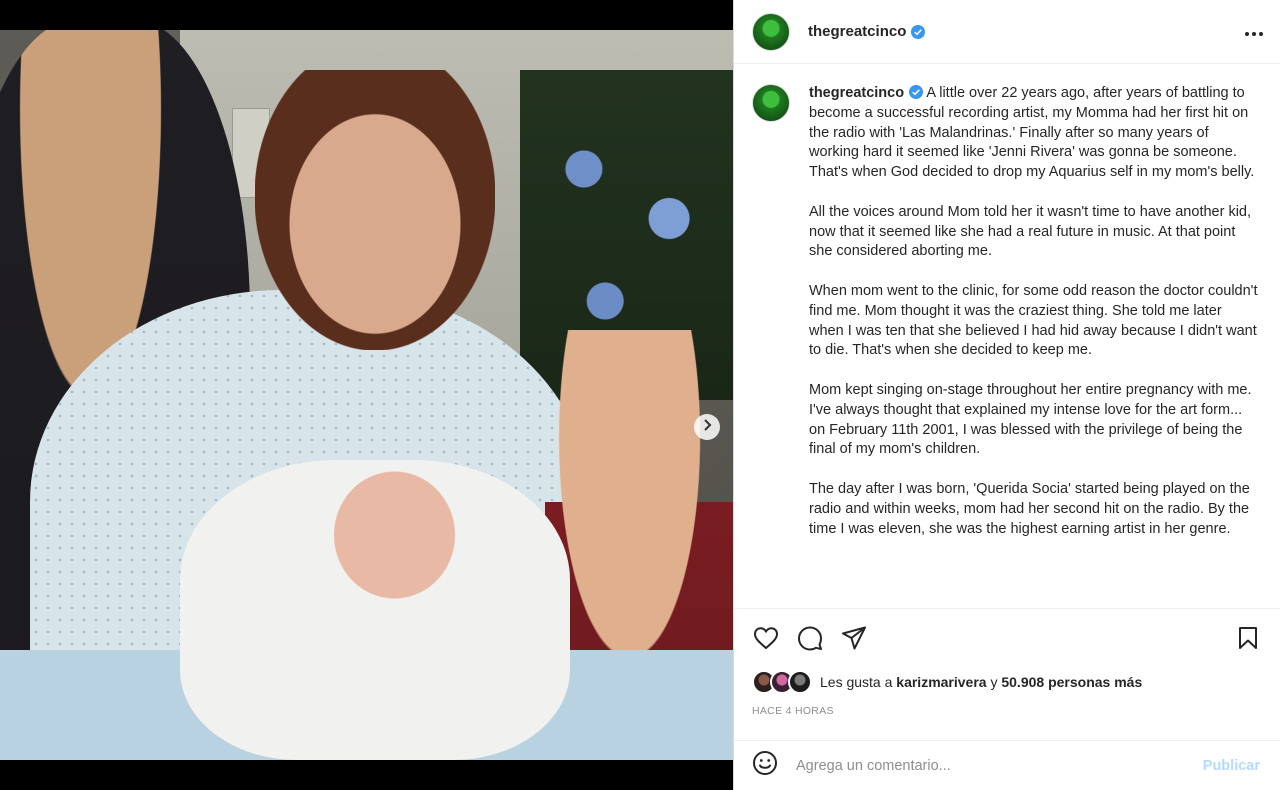  Describe the element at coordinates (941, 682) in the screenshot. I see `likes-user-link: karizmarivera` at that location.